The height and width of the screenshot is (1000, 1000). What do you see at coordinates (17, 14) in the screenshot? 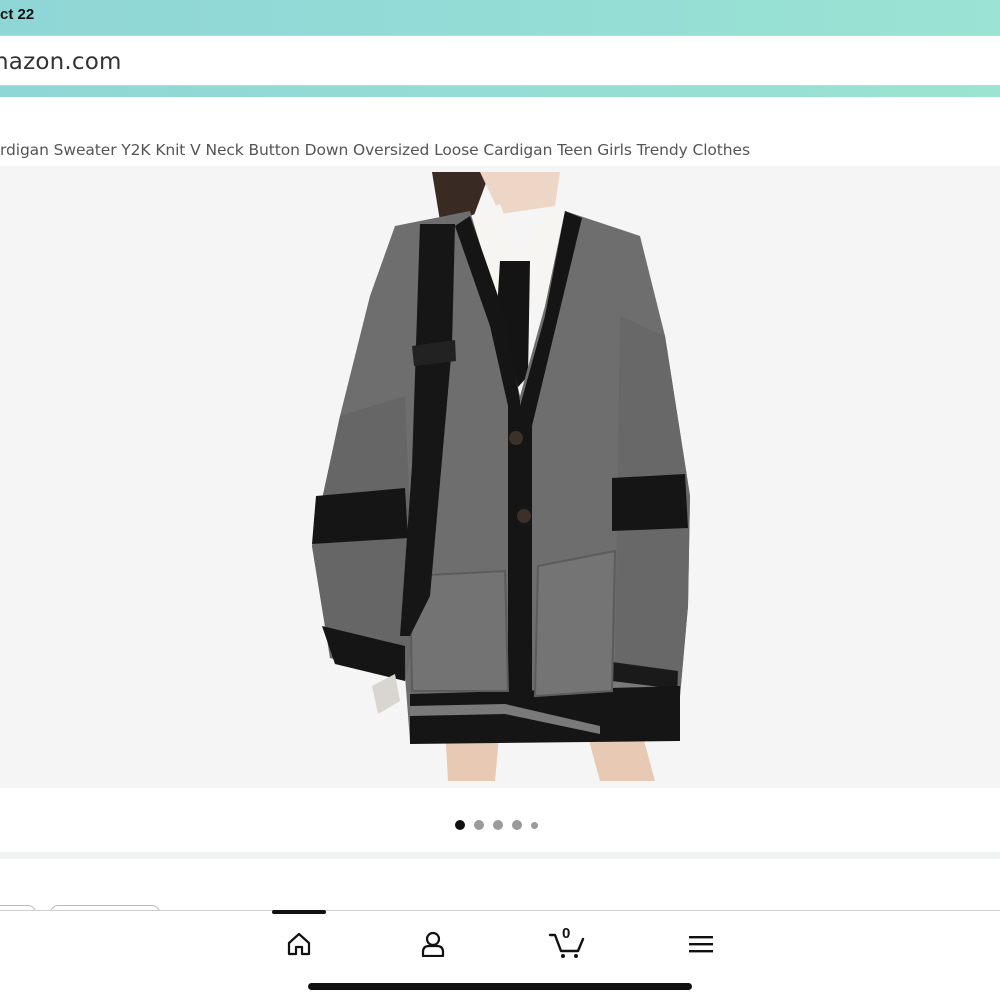
I see `status-time: ct 22` at bounding box center [17, 14].